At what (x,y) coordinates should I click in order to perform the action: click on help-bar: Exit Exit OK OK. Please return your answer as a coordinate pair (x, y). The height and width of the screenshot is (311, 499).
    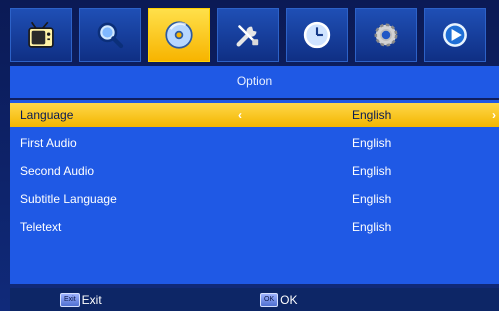
    Looking at the image, I should click on (254, 299).